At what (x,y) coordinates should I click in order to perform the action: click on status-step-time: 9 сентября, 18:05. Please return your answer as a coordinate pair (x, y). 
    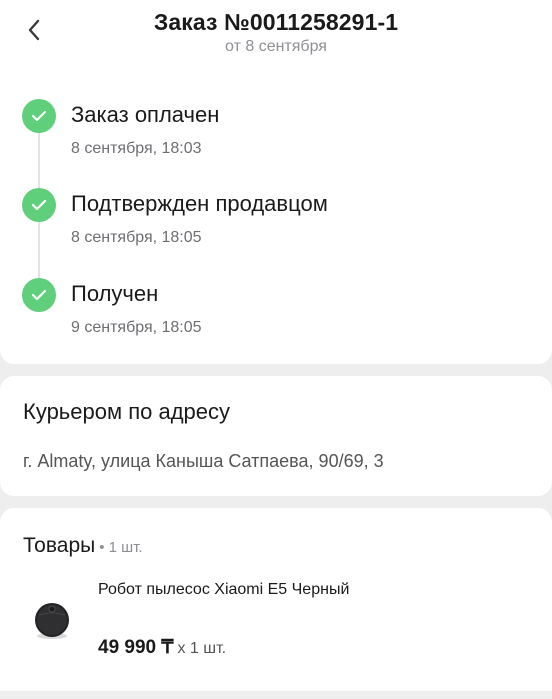
    Looking at the image, I should click on (136, 327).